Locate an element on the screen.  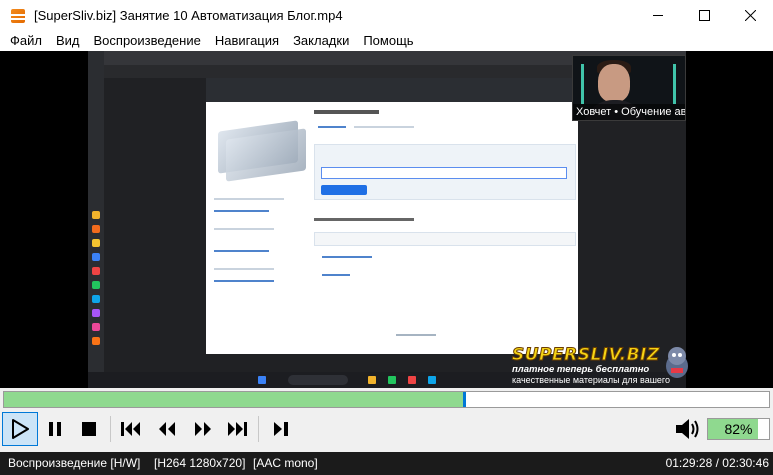
playback-state: Воспроизведение [H/W] is located at coordinates (74, 463).